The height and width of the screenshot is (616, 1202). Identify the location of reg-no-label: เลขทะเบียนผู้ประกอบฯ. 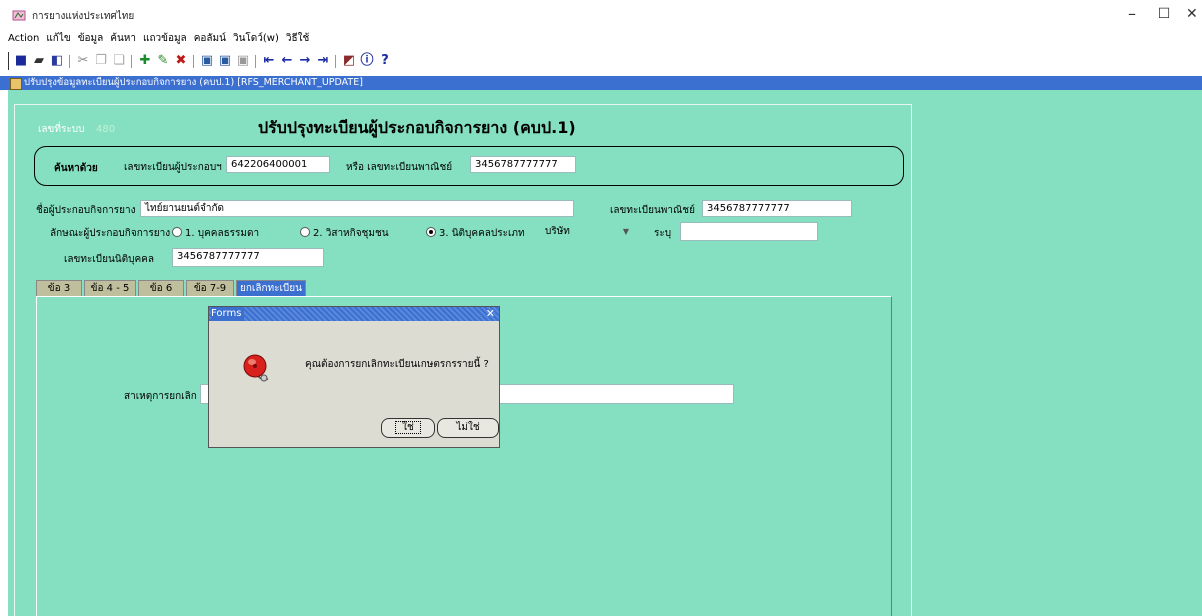
(173, 167).